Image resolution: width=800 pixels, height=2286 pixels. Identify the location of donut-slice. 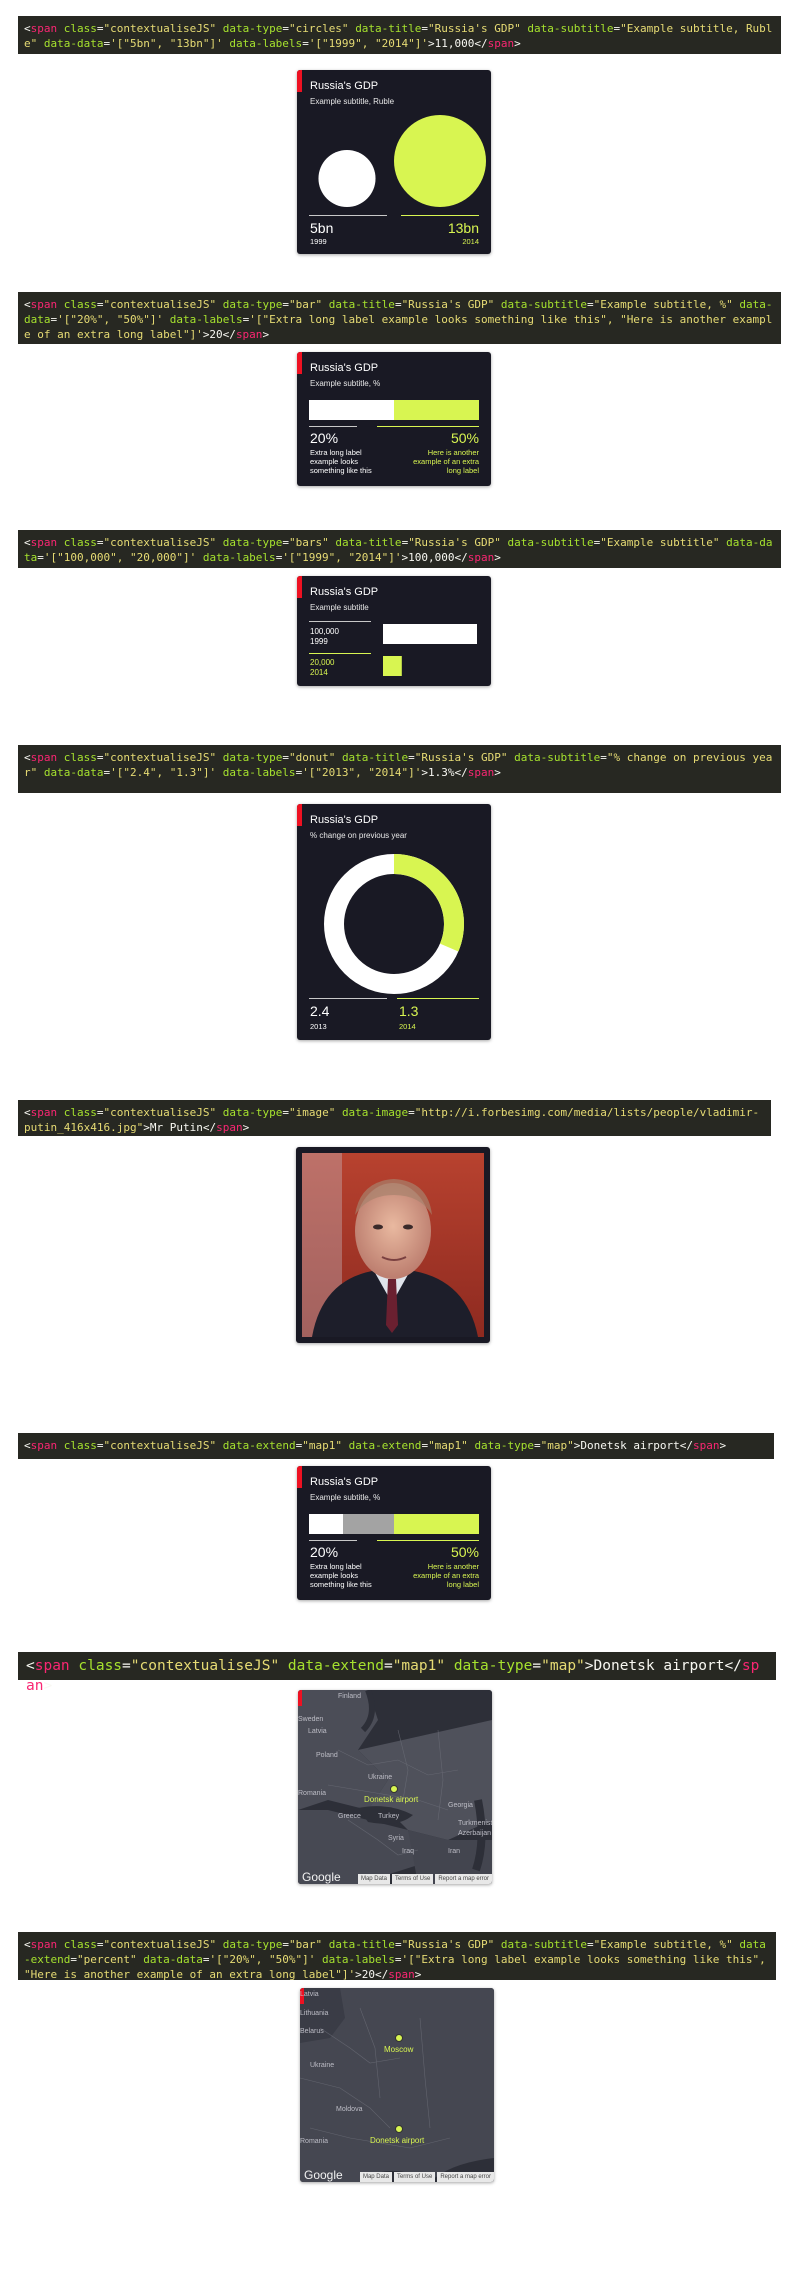
(429, 903).